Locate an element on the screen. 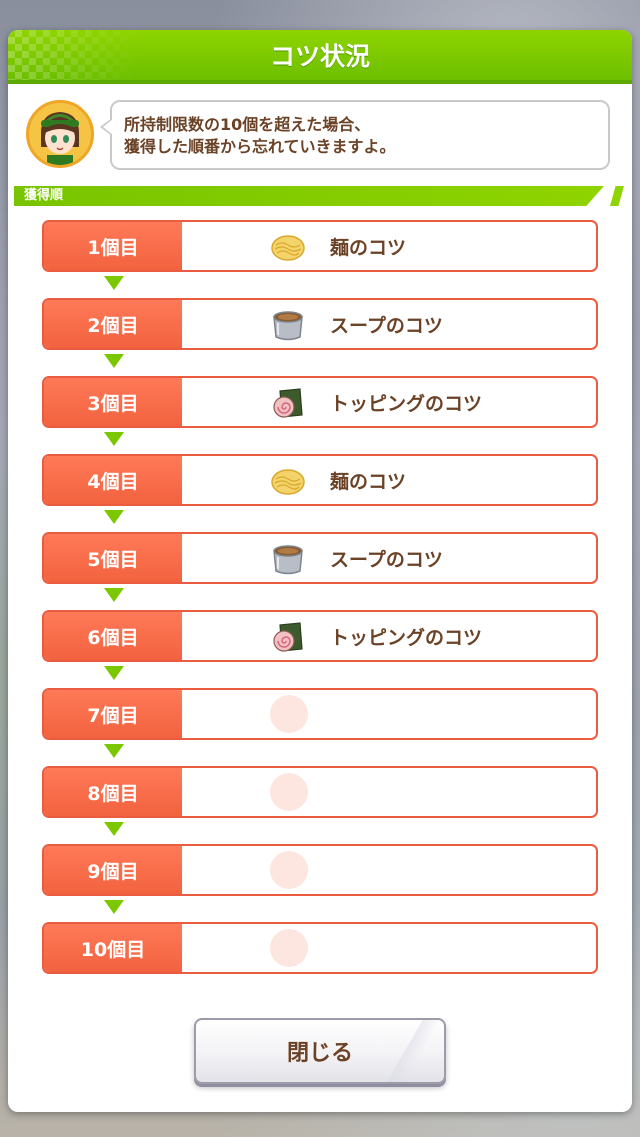  slot-number: 9個目 is located at coordinates (113, 870).